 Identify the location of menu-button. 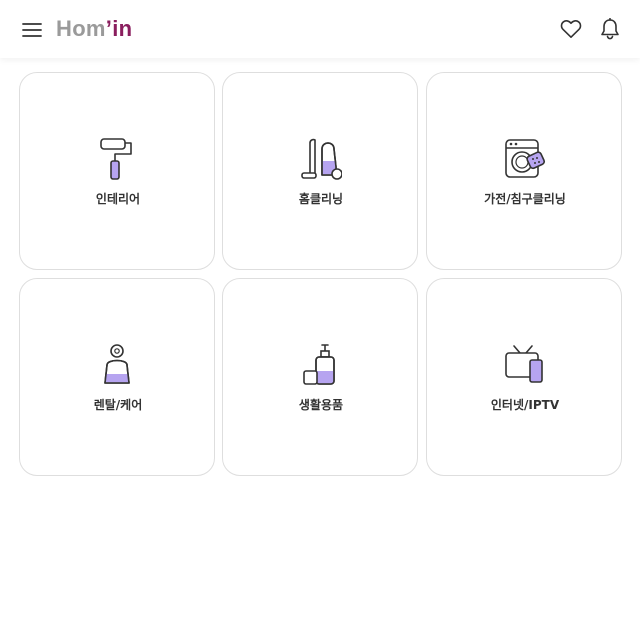
(32, 30).